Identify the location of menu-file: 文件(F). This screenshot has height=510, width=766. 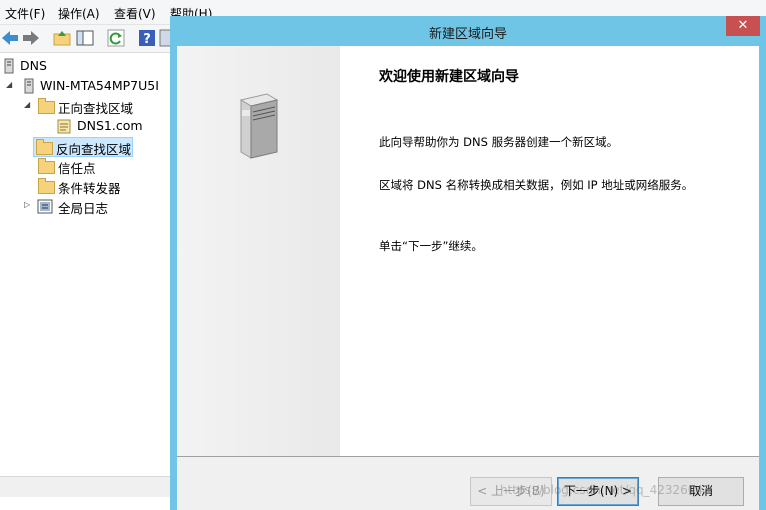
(25, 13).